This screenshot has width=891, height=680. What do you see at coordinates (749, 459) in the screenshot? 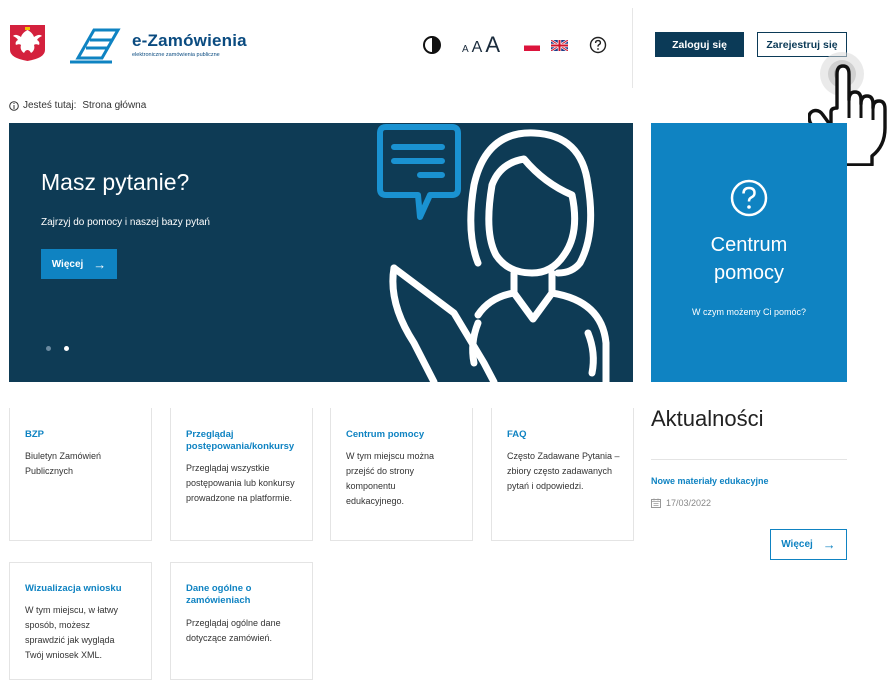
I see `news-divider` at bounding box center [749, 459].